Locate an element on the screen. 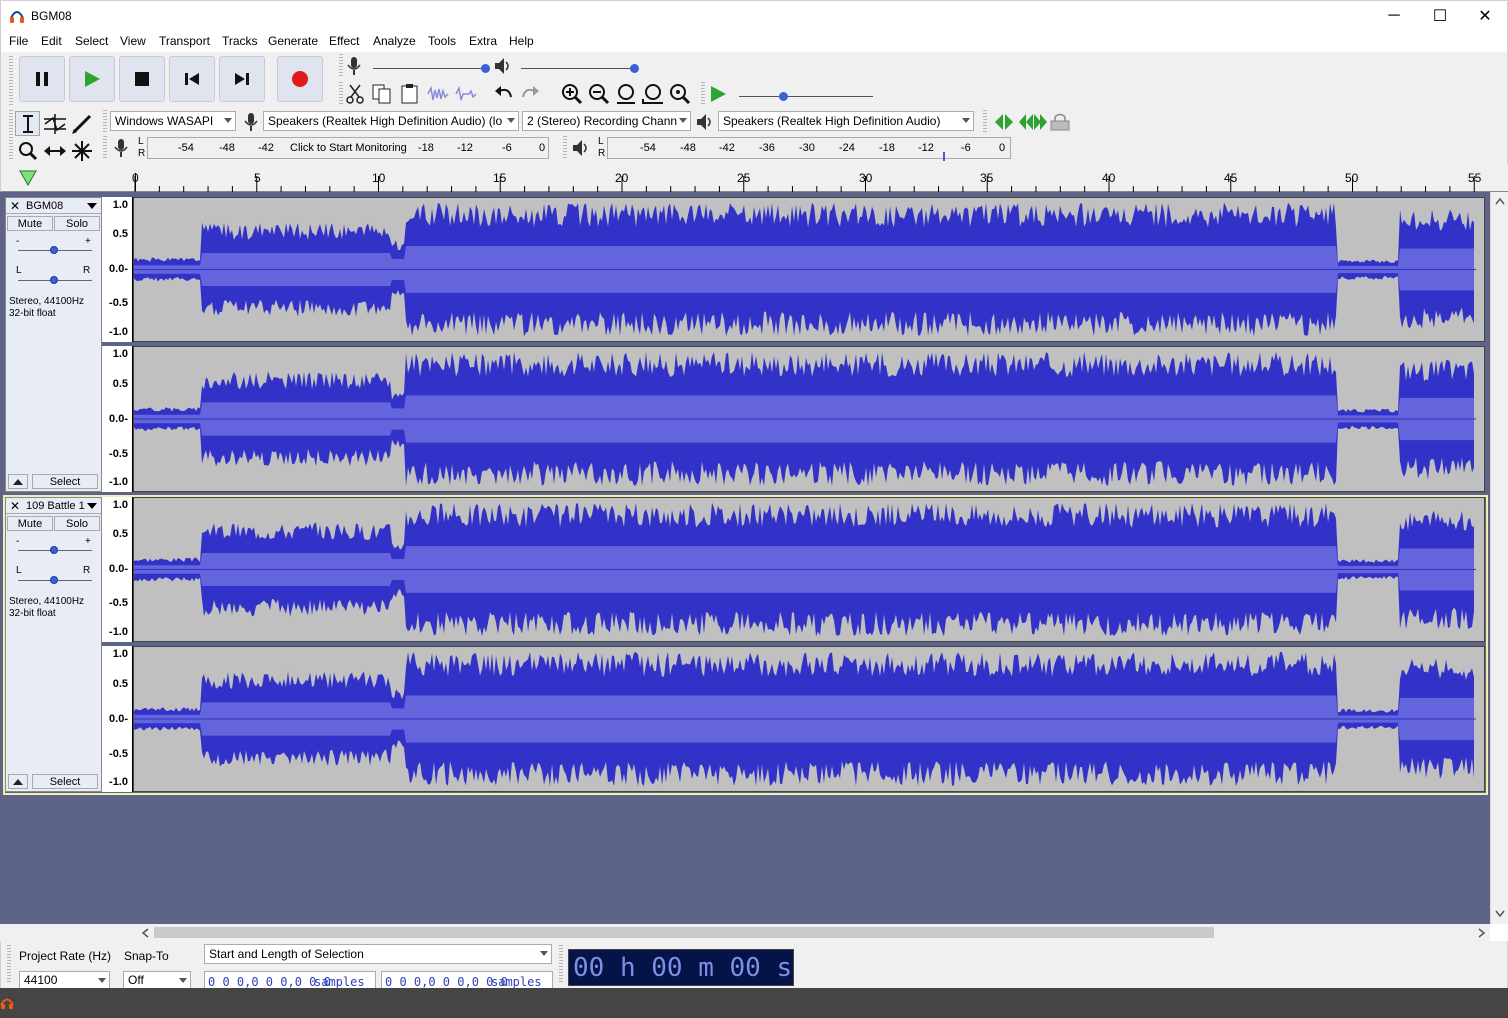  playback-volume-slider is located at coordinates (578, 68).